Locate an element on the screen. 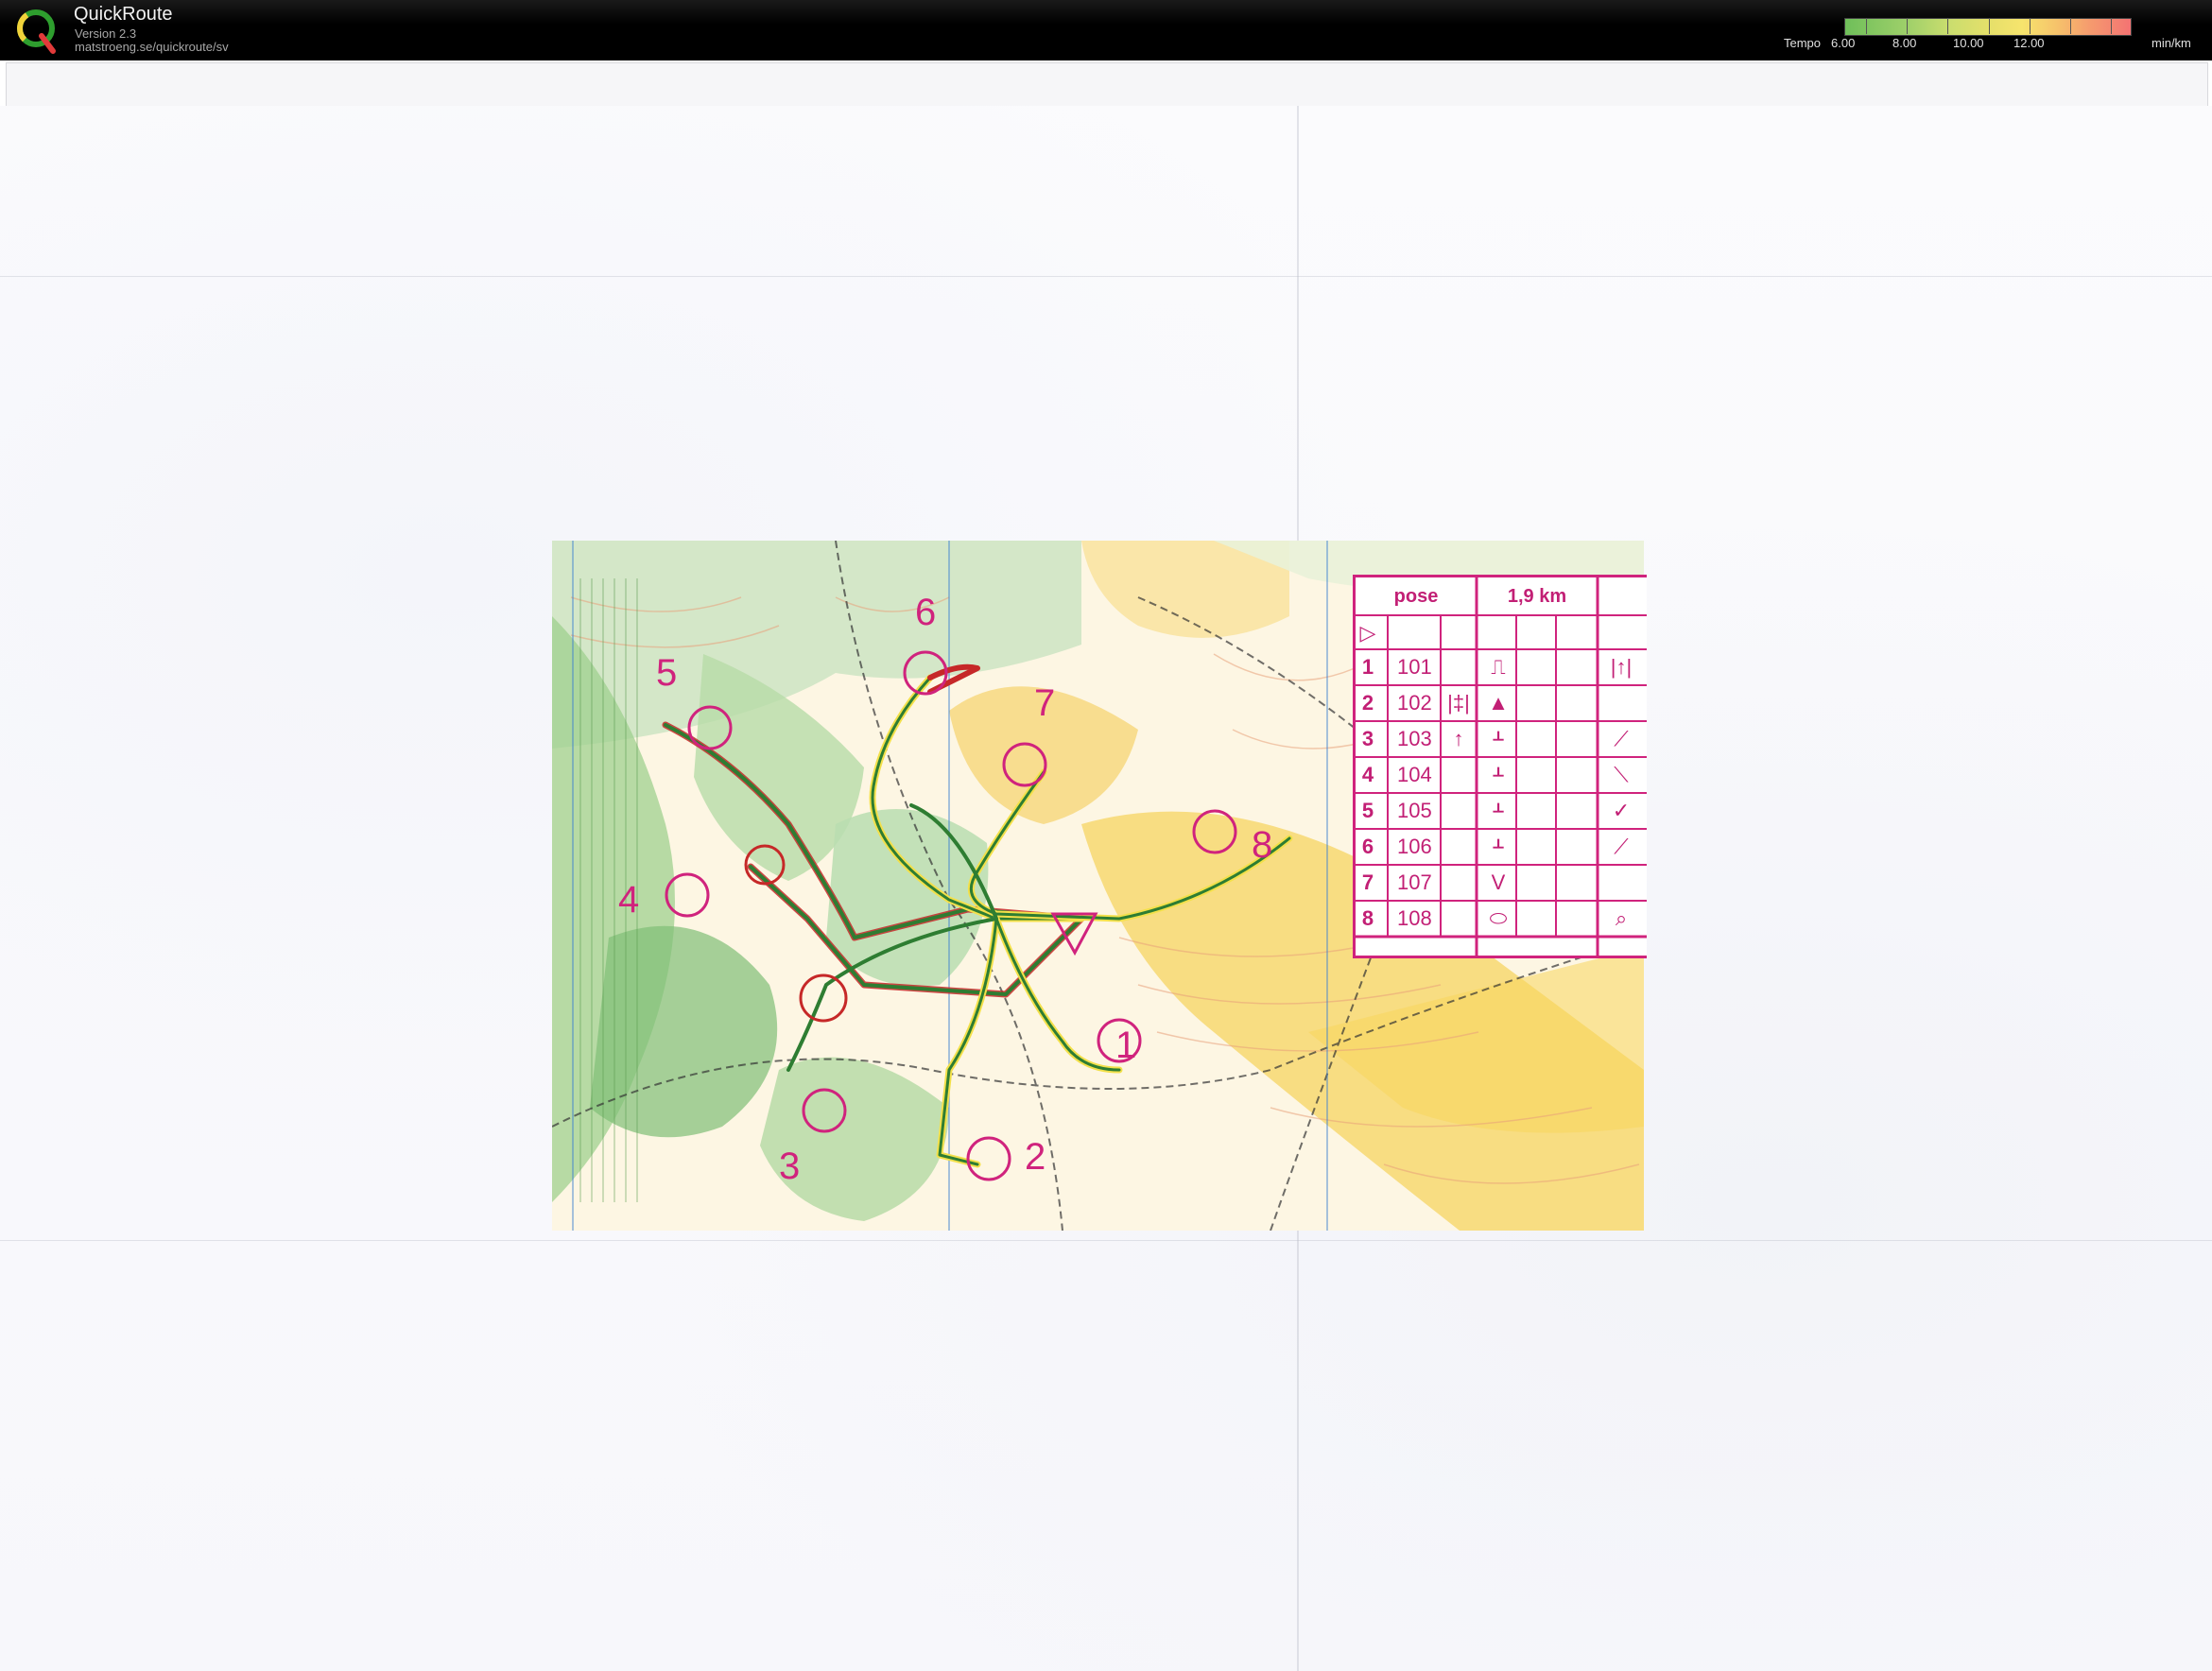  detail-symbol: |↑| is located at coordinates (1621, 667).